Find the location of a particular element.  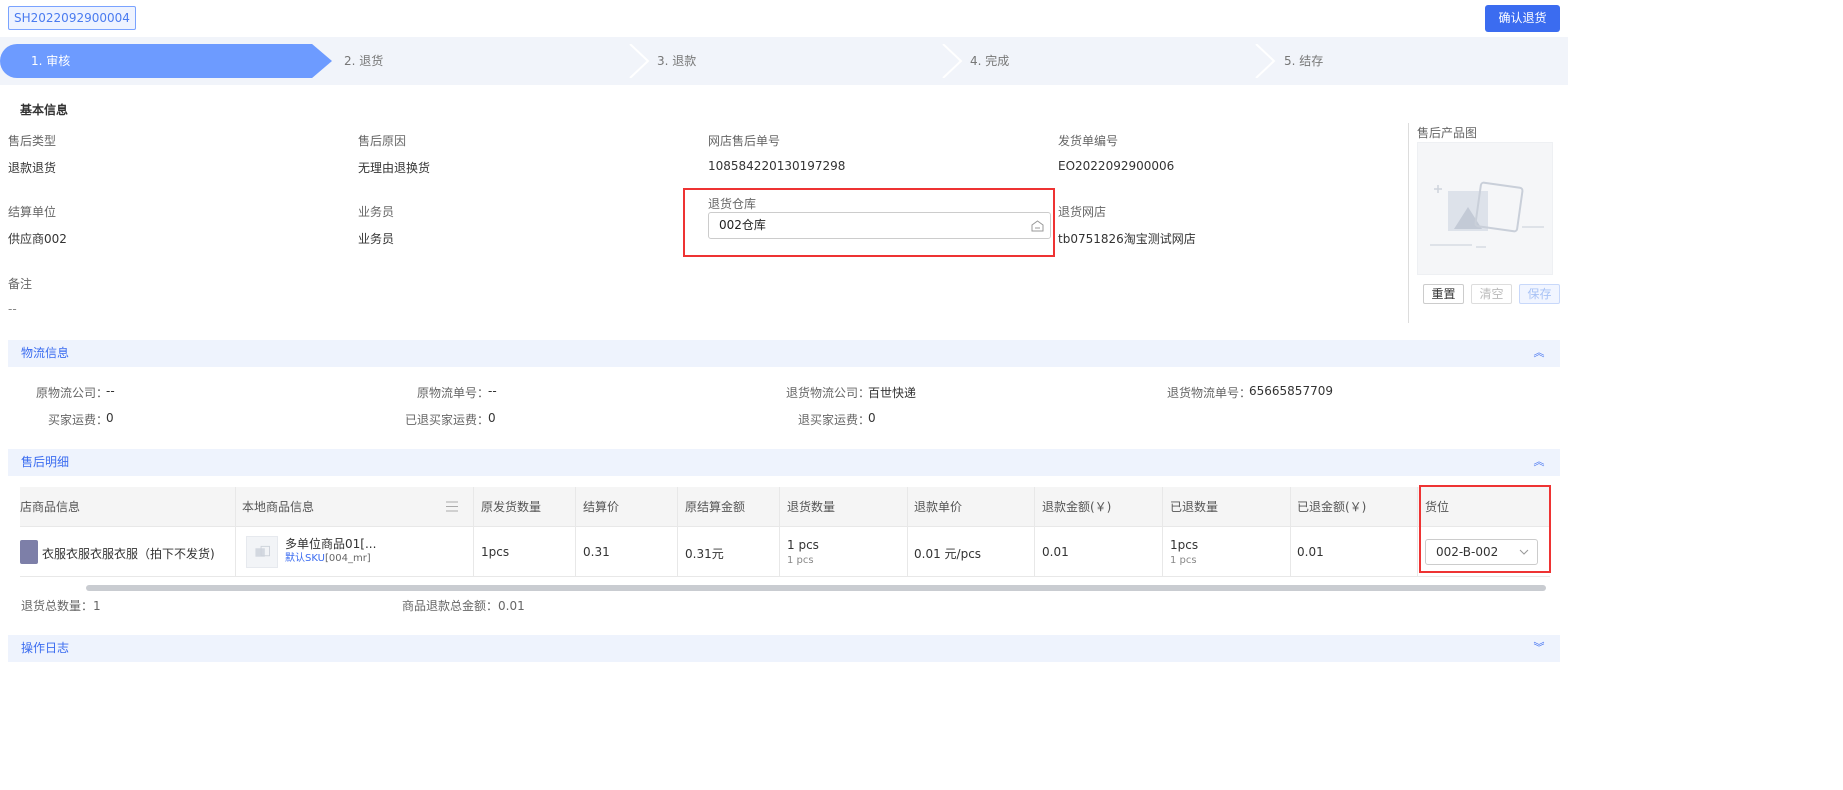

col-refunded-qty: 已退数量 is located at coordinates (1194, 507).